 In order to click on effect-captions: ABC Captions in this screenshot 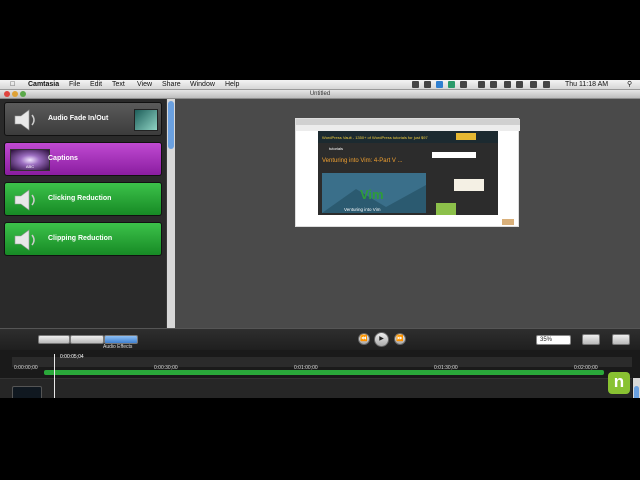, I will do `click(83, 159)`.